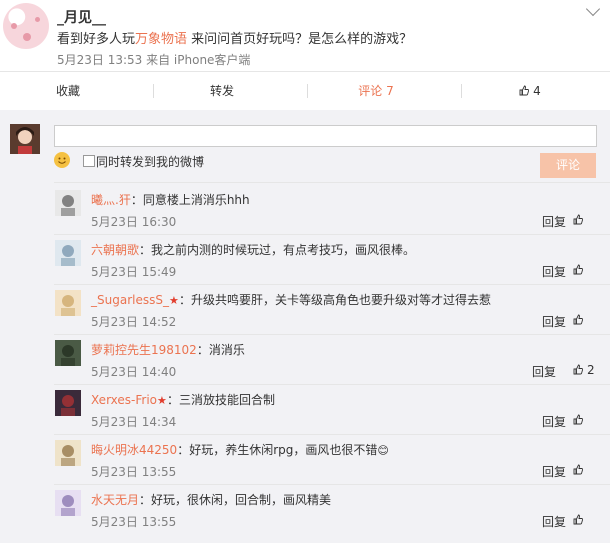 The image size is (610, 543). Describe the element at coordinates (68, 91) in the screenshot. I see `favorite-button: 收藏` at that location.